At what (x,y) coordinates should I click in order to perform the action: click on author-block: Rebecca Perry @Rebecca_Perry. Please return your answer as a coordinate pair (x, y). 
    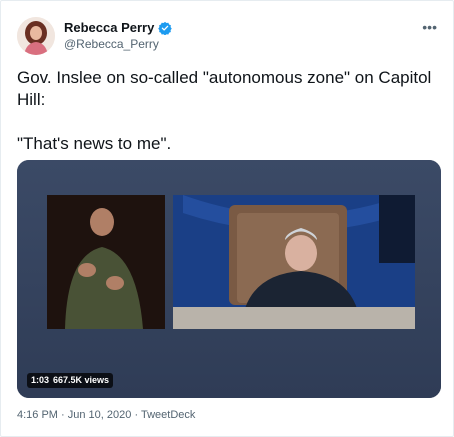
    Looking at the image, I should click on (118, 35).